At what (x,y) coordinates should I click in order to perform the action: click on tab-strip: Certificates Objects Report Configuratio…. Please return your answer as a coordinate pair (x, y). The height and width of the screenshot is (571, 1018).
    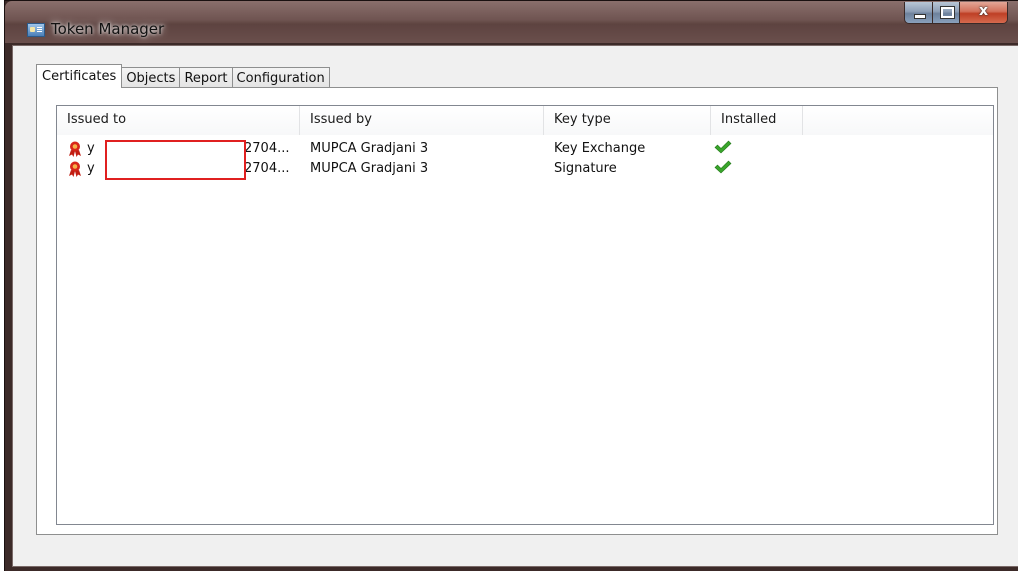
    Looking at the image, I should click on (183, 76).